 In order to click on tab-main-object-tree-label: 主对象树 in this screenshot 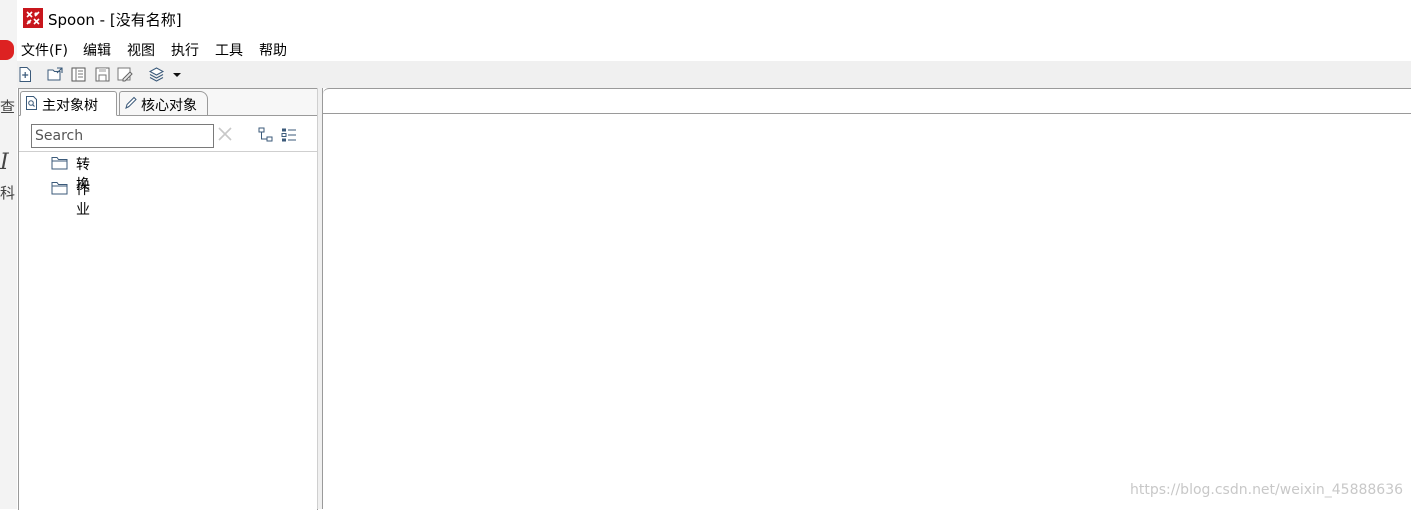, I will do `click(70, 106)`.